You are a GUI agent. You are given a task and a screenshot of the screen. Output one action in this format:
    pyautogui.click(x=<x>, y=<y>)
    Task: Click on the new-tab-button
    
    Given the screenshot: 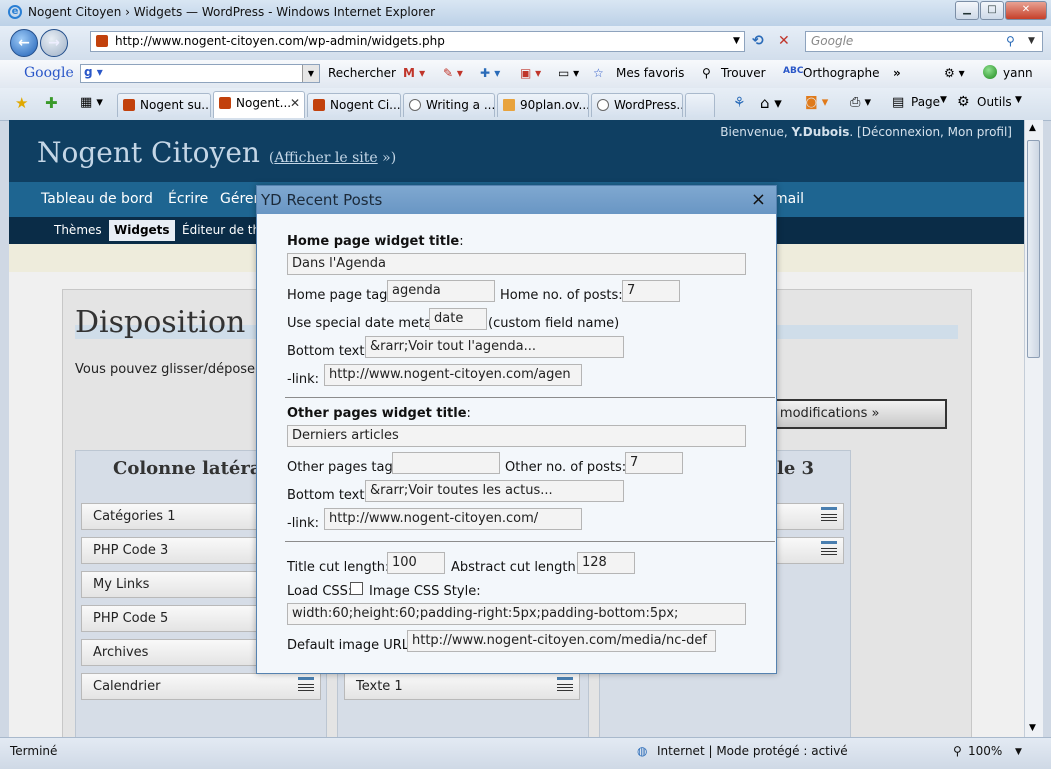 What is the action you would take?
    pyautogui.click(x=700, y=105)
    